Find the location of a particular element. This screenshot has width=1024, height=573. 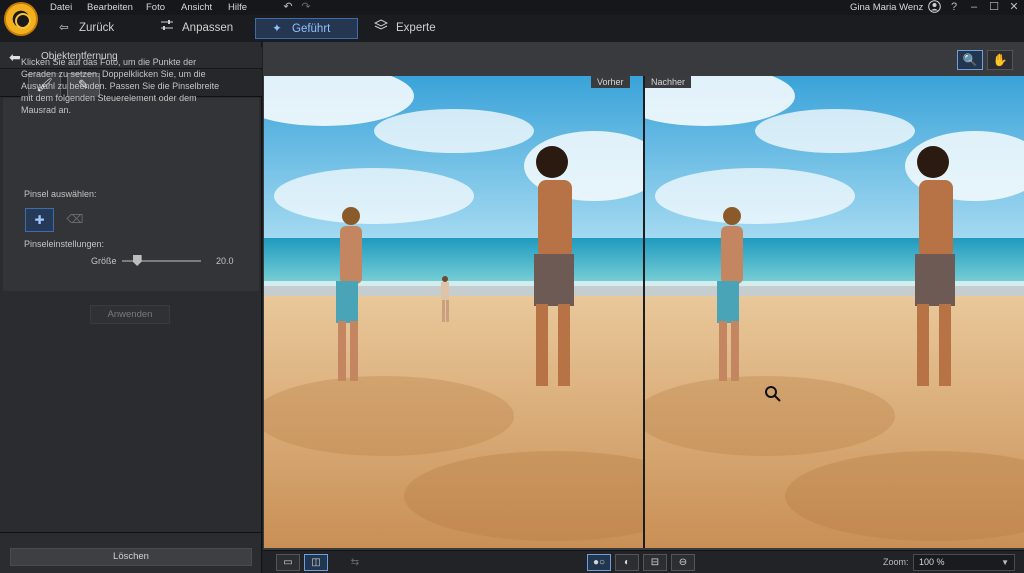

half-circle-icon: ◐ is located at coordinates (627, 562).